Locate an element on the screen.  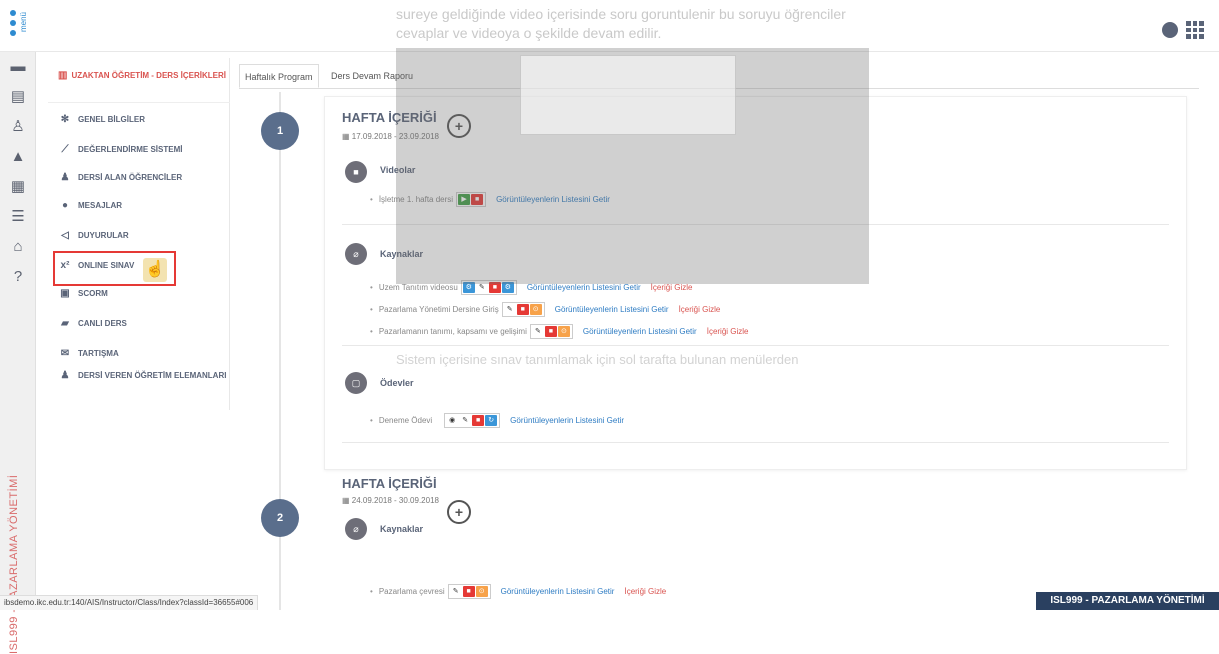
week-number-badge: 1 is located at coordinates (280, 131).